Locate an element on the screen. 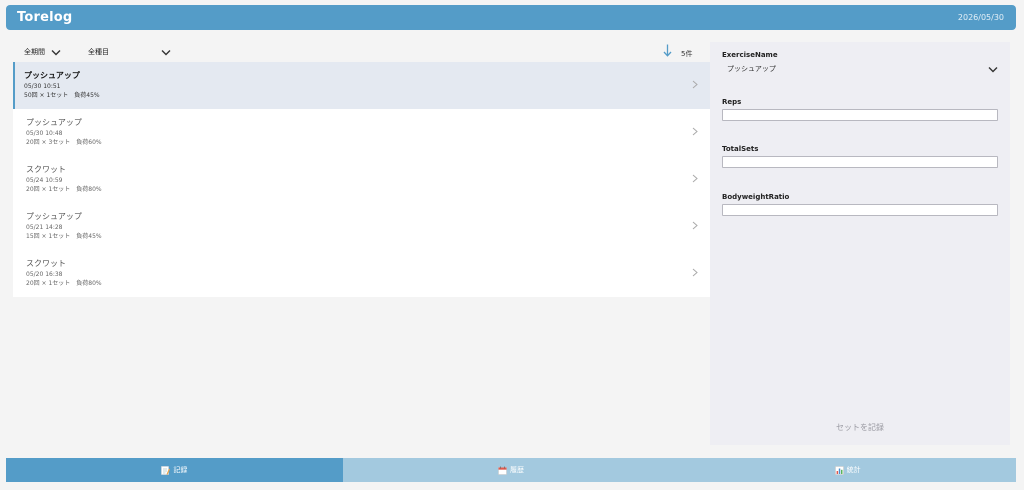 Image resolution: width=1024 pixels, height=490 pixels. exercise-select-value: プッシュアップ is located at coordinates (751, 69).